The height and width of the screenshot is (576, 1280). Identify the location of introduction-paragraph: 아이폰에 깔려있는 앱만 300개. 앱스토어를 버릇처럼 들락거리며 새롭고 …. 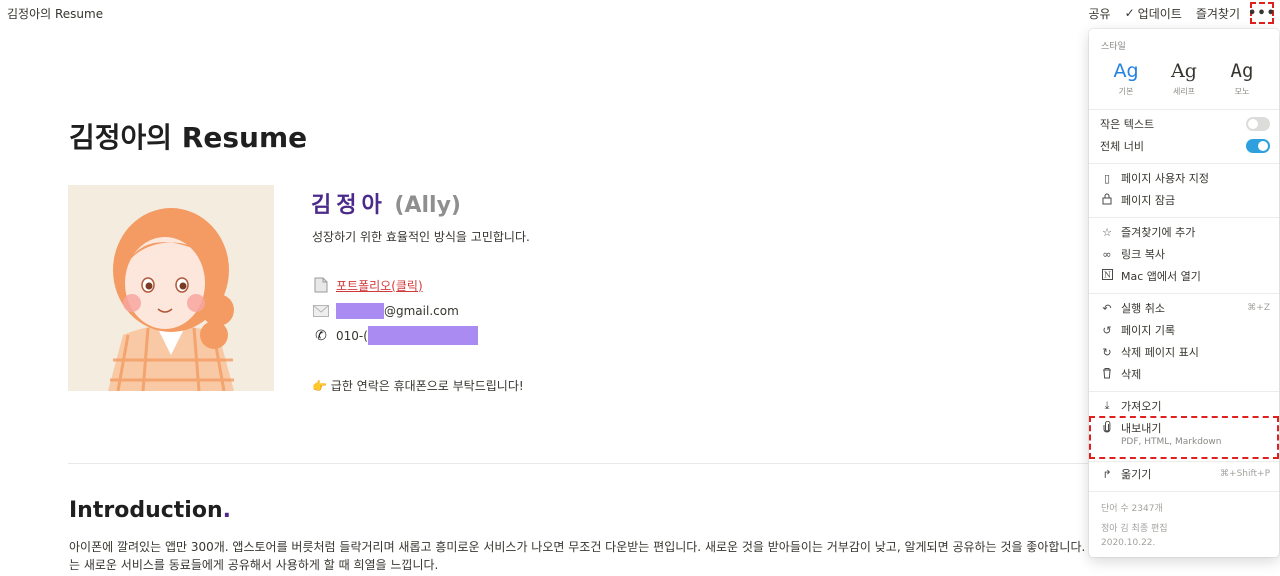
(589, 556).